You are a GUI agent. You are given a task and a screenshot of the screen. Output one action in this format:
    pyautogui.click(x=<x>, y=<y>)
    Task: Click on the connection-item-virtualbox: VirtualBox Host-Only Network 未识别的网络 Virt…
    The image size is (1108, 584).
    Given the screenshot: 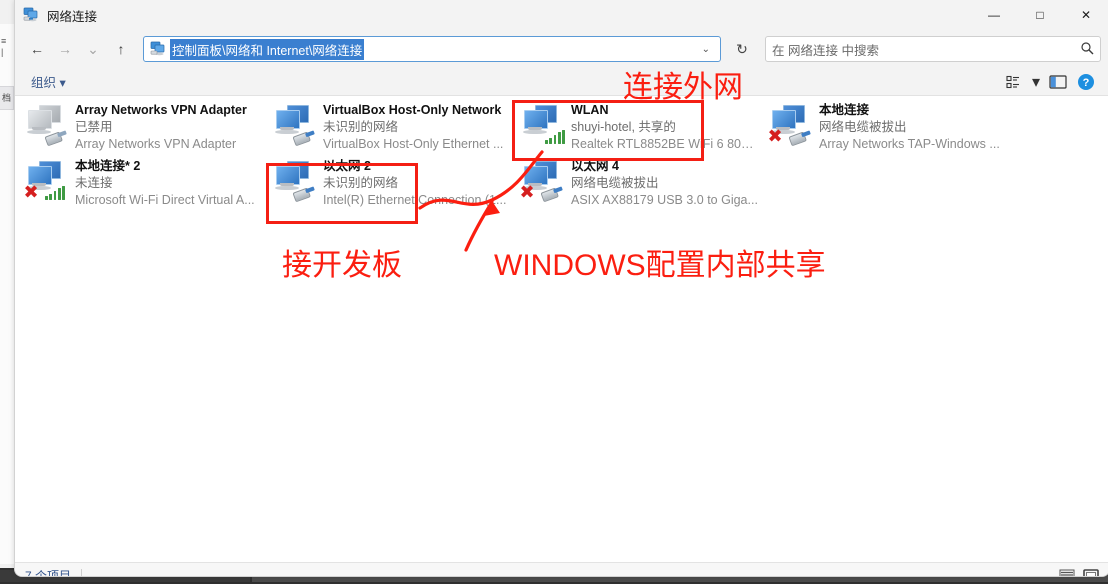 What is the action you would take?
    pyautogui.click(x=388, y=127)
    